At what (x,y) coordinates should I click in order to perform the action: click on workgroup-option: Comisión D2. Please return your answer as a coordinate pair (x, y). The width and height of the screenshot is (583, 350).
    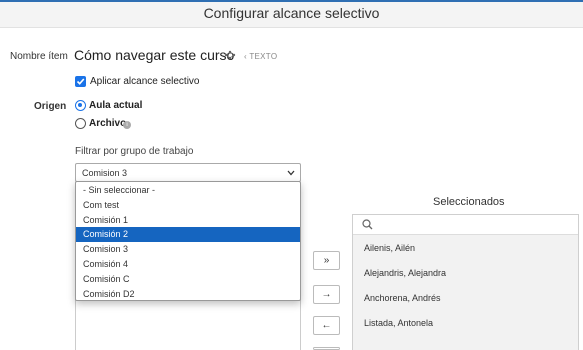
    Looking at the image, I should click on (188, 294).